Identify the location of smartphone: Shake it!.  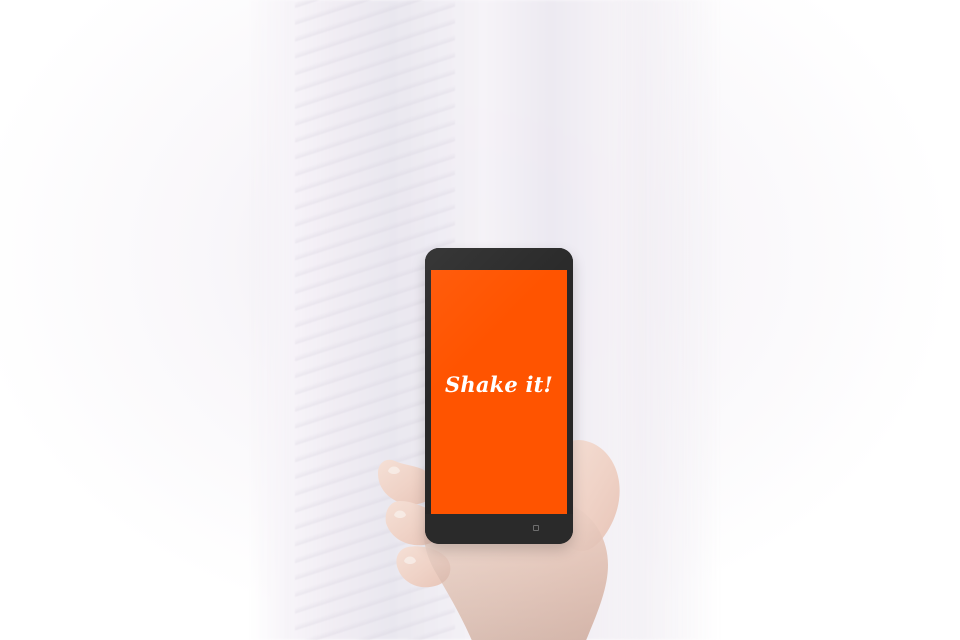
(499, 396).